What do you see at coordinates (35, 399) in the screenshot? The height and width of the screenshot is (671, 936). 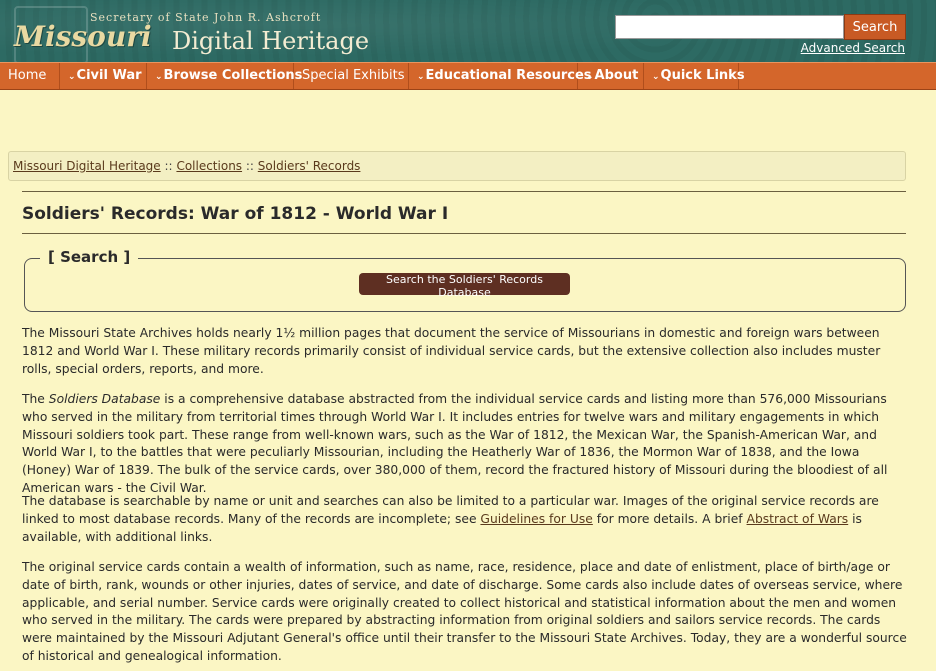 I see `text: The` at bounding box center [35, 399].